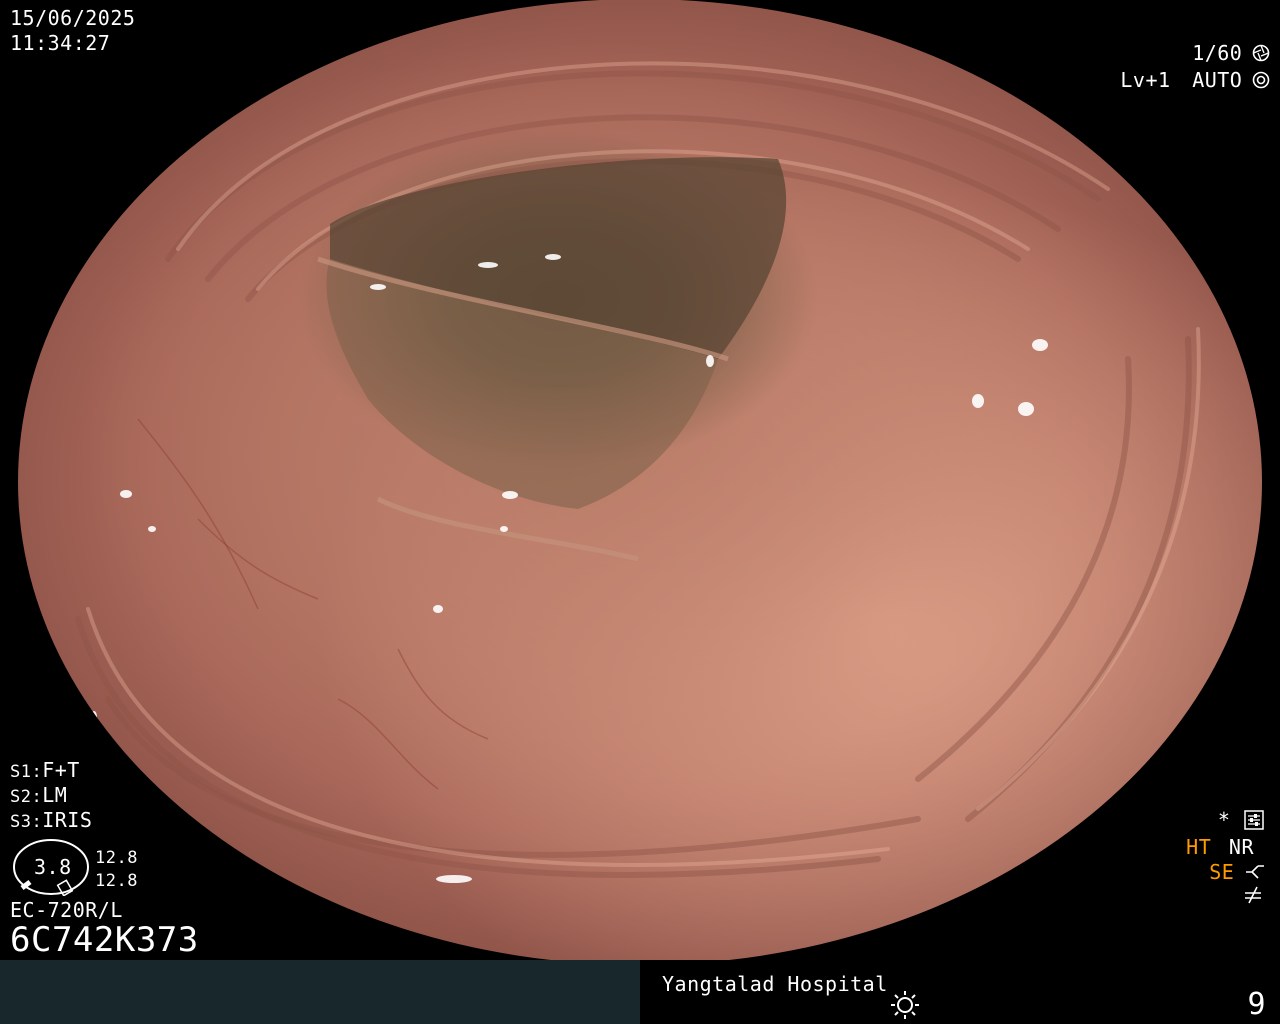 This screenshot has width=1280, height=1024. What do you see at coordinates (1224, 820) in the screenshot?
I see `star-marker: *` at bounding box center [1224, 820].